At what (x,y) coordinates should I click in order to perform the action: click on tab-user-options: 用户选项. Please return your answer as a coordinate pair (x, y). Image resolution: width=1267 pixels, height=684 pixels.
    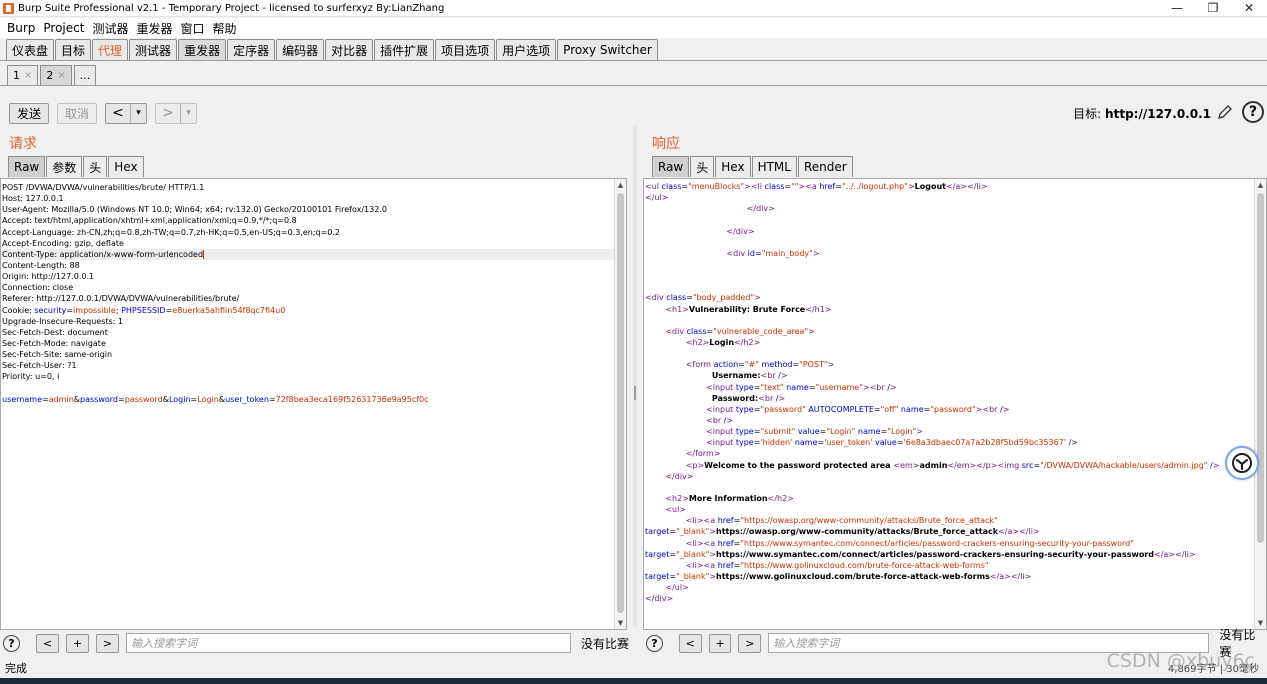
    Looking at the image, I should click on (526, 49).